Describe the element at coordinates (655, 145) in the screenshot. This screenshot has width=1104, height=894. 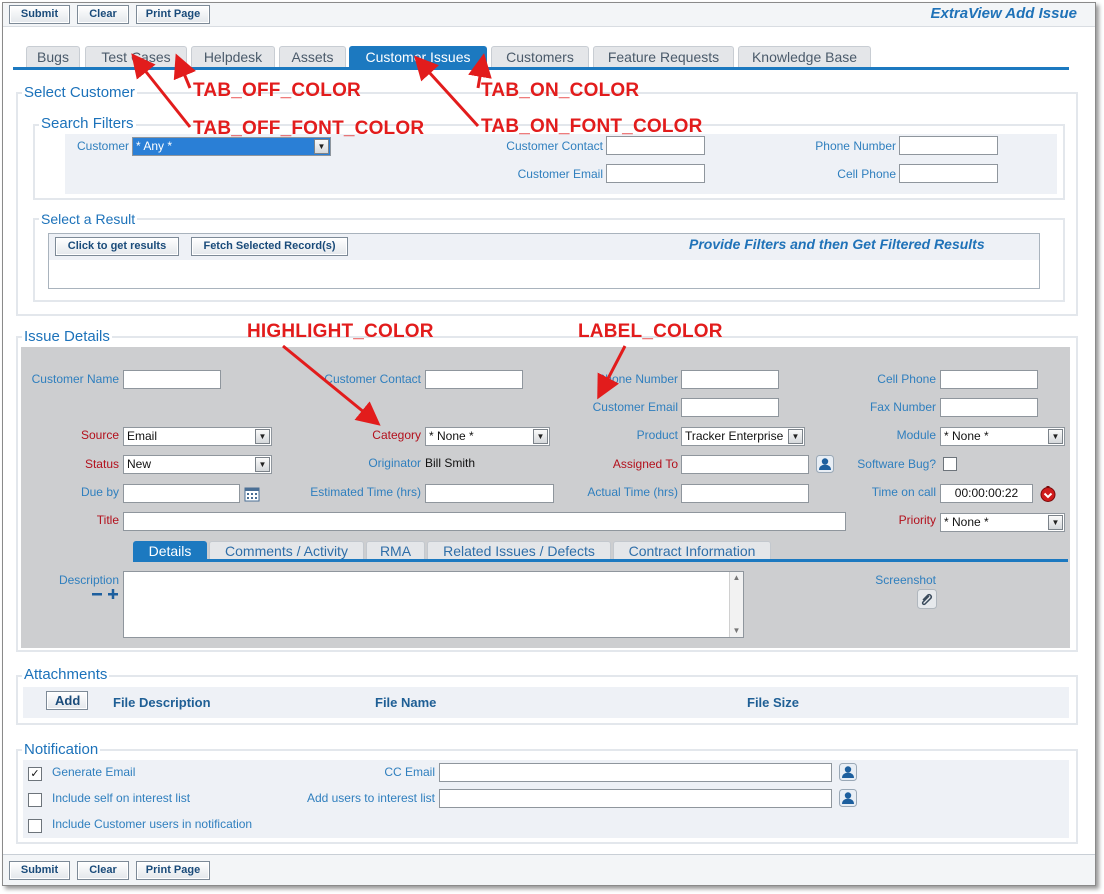
I see `search-contact-input` at that location.